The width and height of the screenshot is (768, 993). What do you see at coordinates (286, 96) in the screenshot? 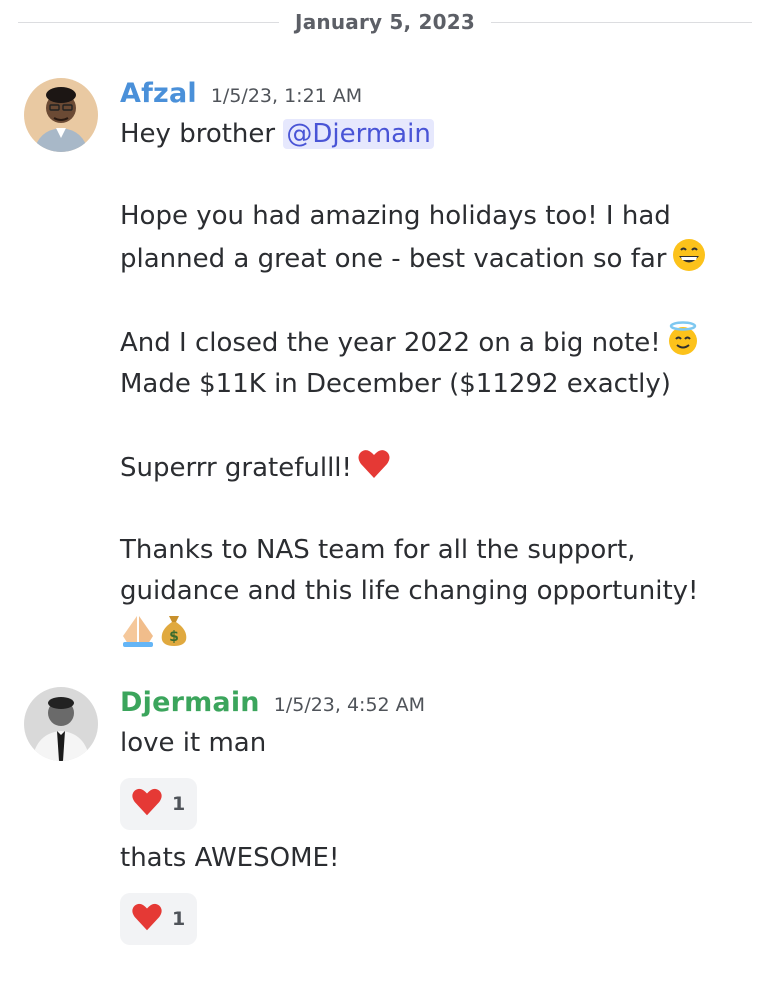
I see `timestamp: 1/5/23, 1:21 AM` at bounding box center [286, 96].